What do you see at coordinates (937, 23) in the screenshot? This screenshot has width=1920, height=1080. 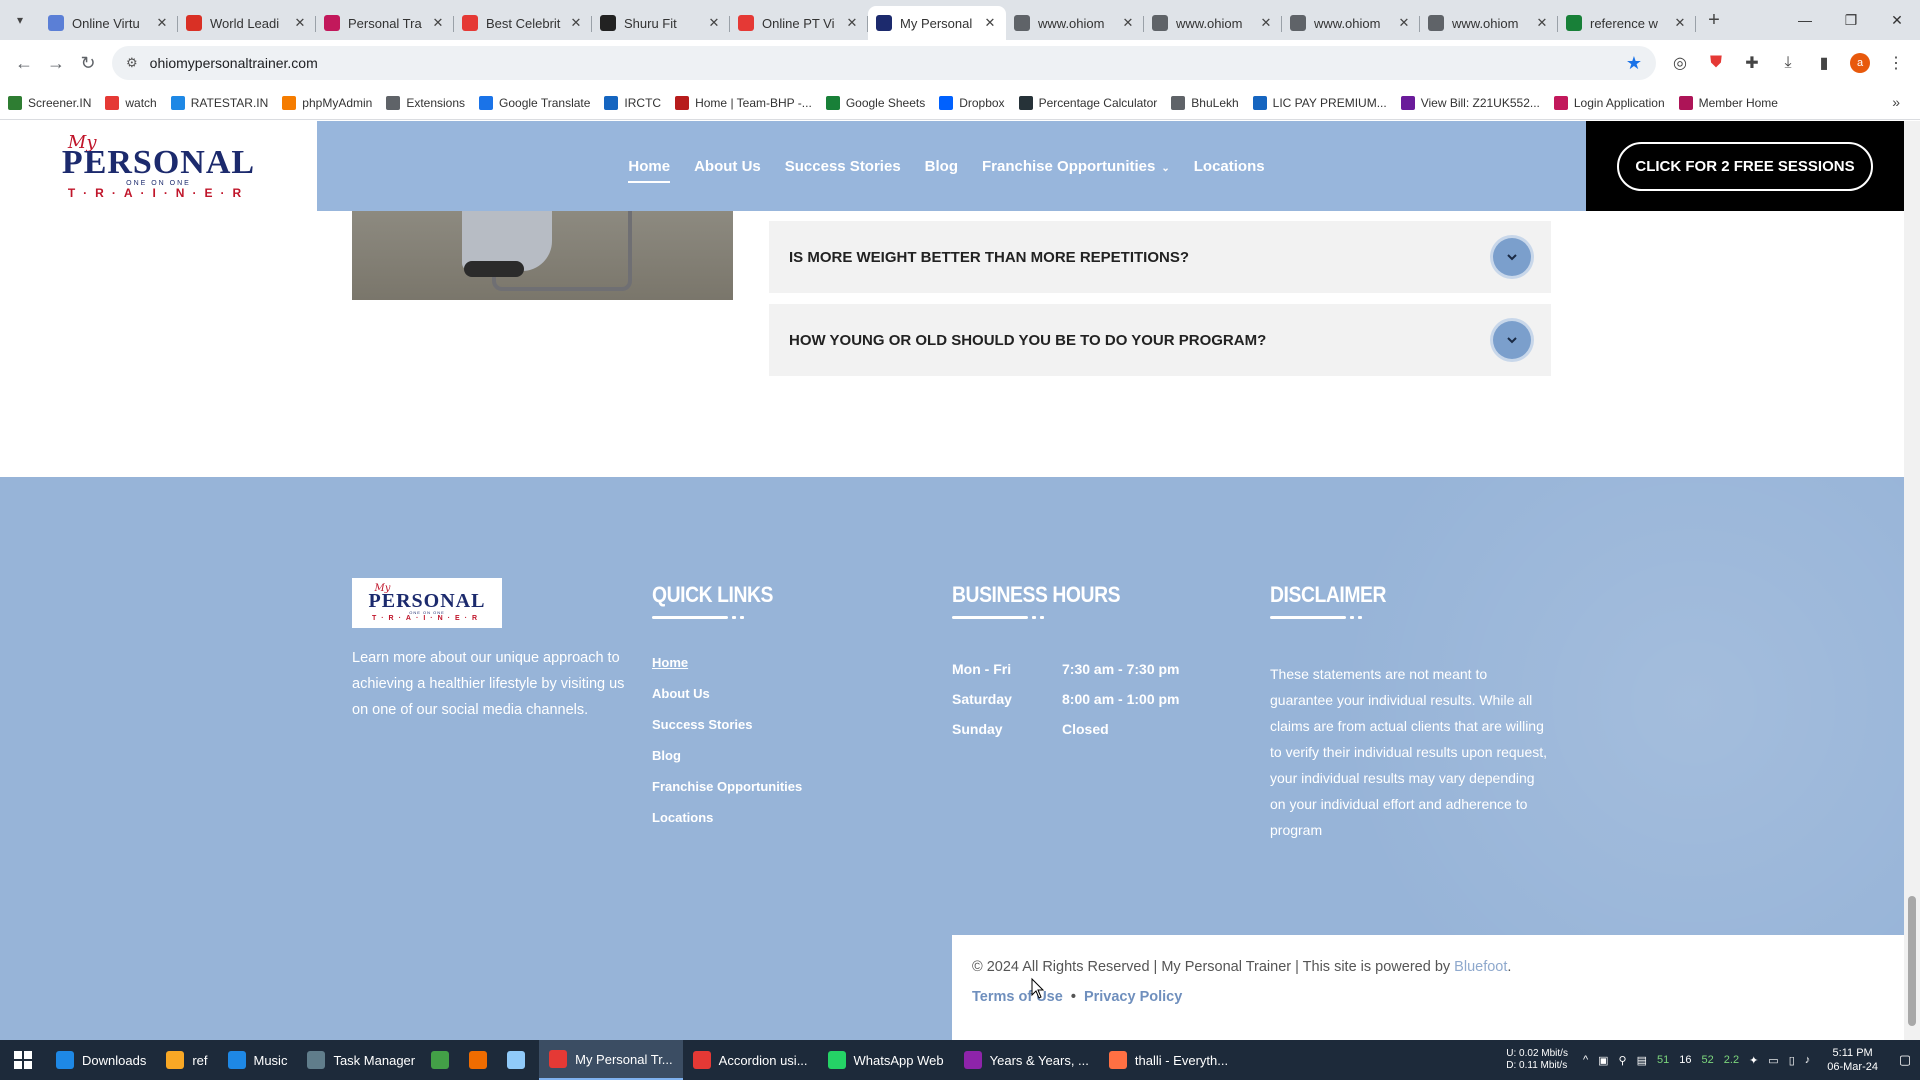 I see `browser-tab: My Personal ✕` at bounding box center [937, 23].